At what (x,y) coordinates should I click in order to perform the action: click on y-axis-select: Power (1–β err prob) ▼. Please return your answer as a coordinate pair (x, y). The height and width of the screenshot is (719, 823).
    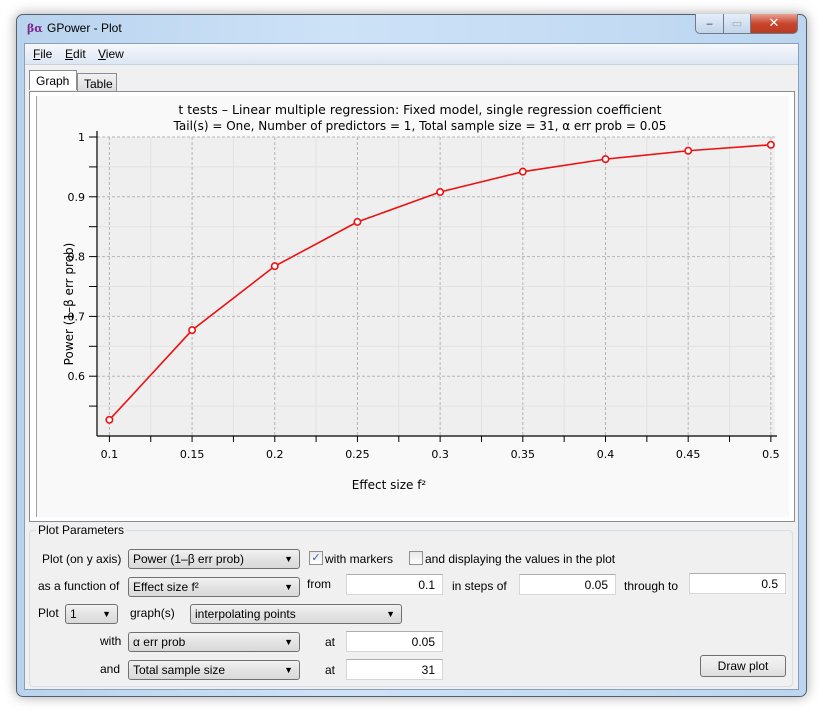
    Looking at the image, I should click on (214, 559).